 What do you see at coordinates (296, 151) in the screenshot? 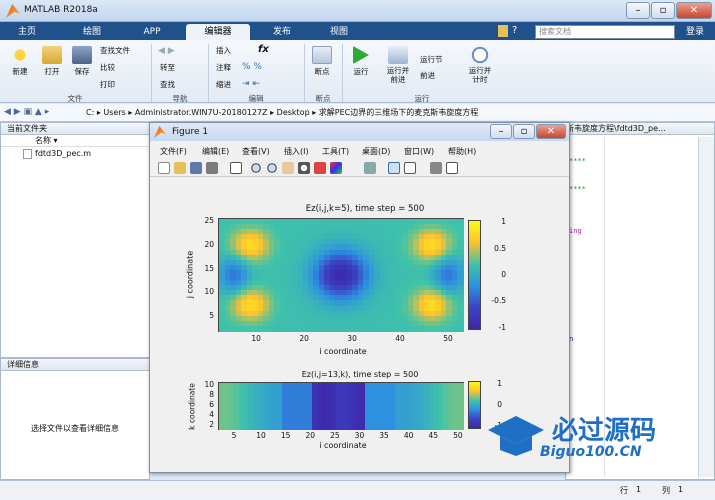
I see `menu-insert: 插入(I)` at bounding box center [296, 151].